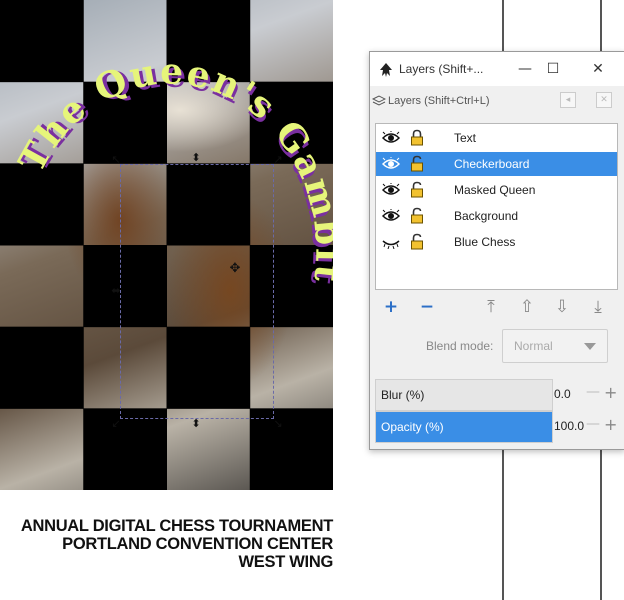 Image resolution: width=624 pixels, height=600 pixels. Describe the element at coordinates (464, 427) in the screenshot. I see `opacity-slider: Opacity (%)` at that location.